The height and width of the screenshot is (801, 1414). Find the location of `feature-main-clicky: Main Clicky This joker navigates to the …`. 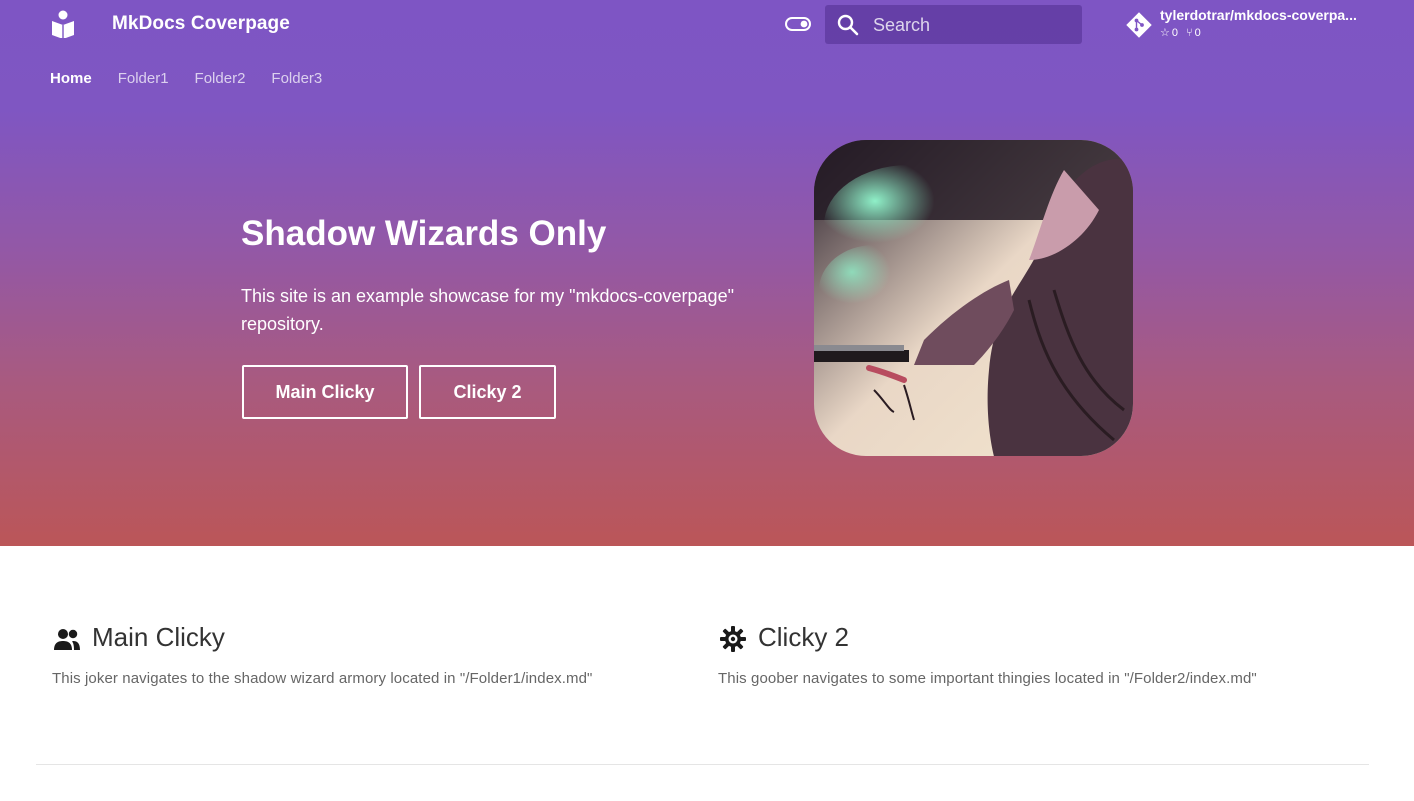

feature-main-clicky: Main Clicky This joker navigates to the … is located at coordinates (362, 654).